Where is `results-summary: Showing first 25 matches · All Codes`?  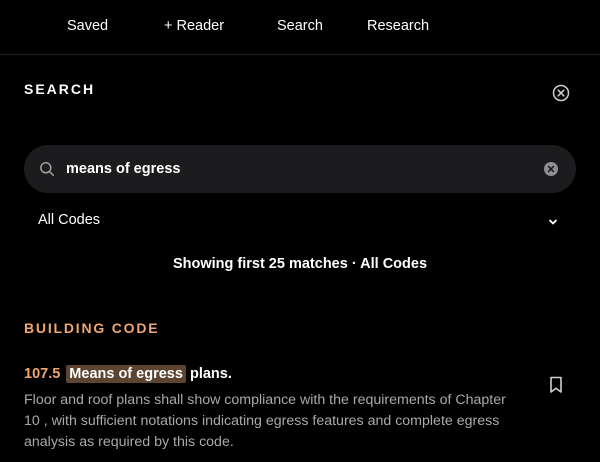 results-summary: Showing first 25 matches · All Codes is located at coordinates (300, 264).